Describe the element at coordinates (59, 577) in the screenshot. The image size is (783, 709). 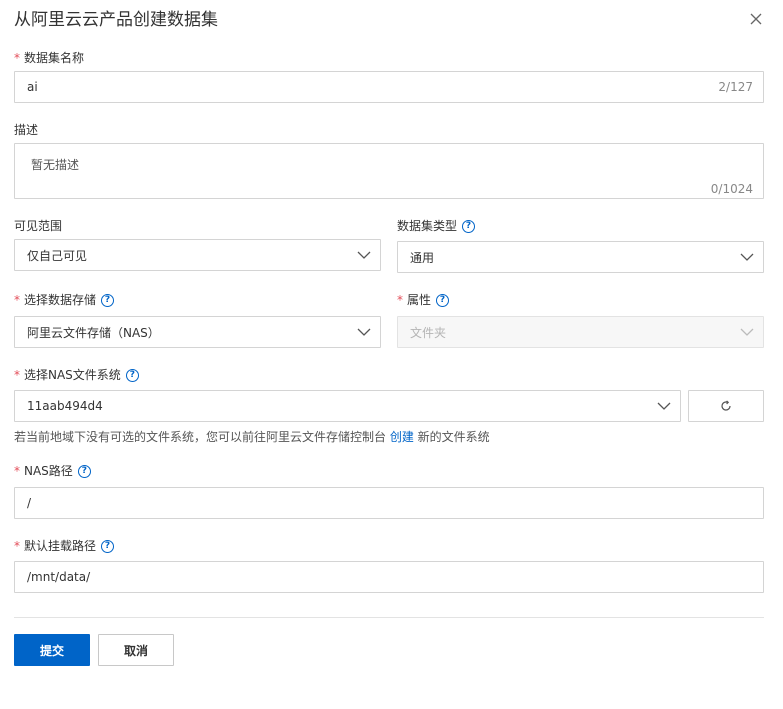
I see `mount-path-value: /mnt/data/` at that location.